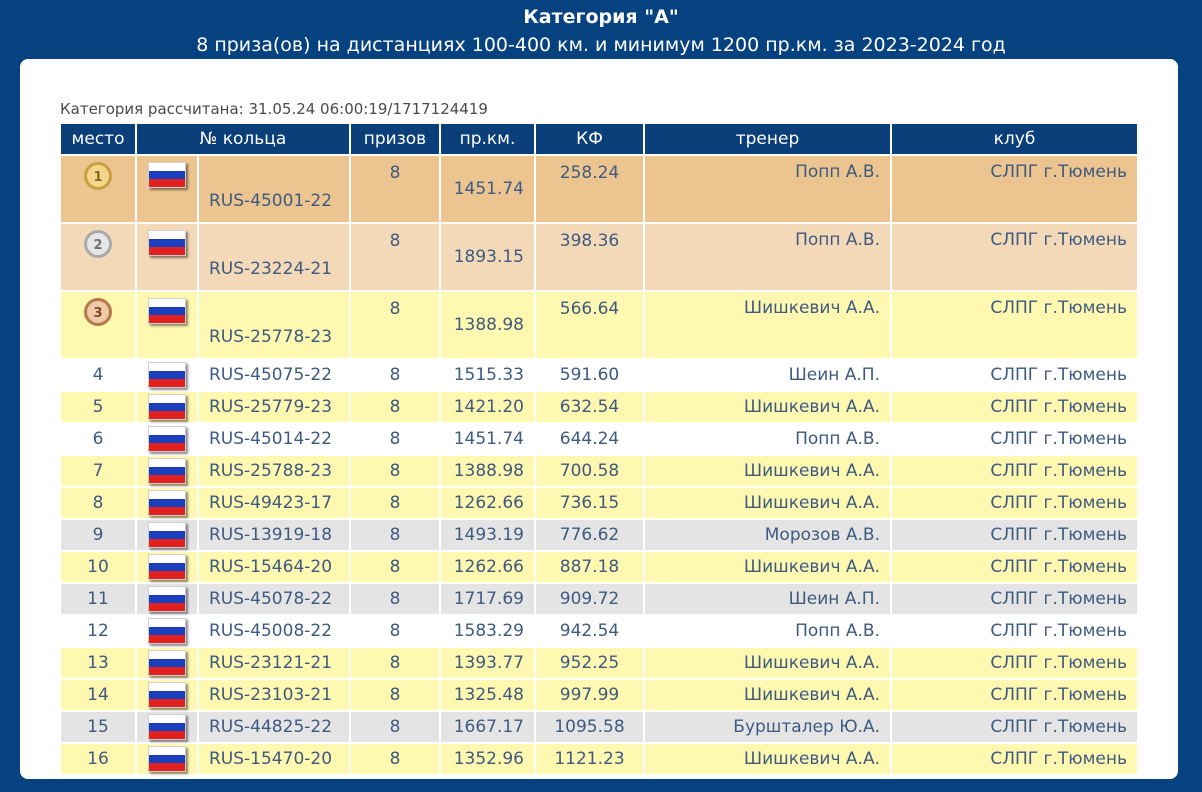 The width and height of the screenshot is (1202, 792). Describe the element at coordinates (487, 257) in the screenshot. I see `km-value: 1893.15` at that location.